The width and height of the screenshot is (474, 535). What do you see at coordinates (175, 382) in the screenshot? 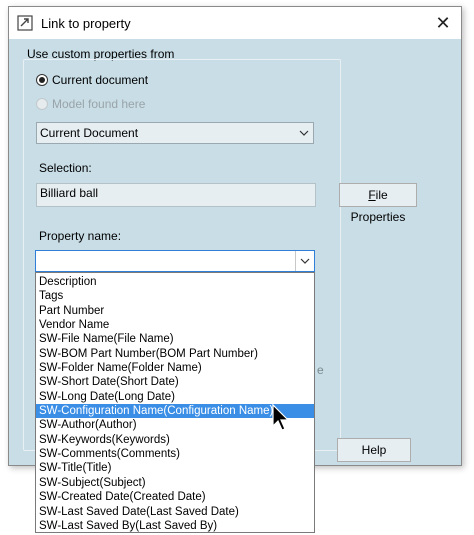
I see `property-list-item: SW-Short Date(Short Date)` at bounding box center [175, 382].